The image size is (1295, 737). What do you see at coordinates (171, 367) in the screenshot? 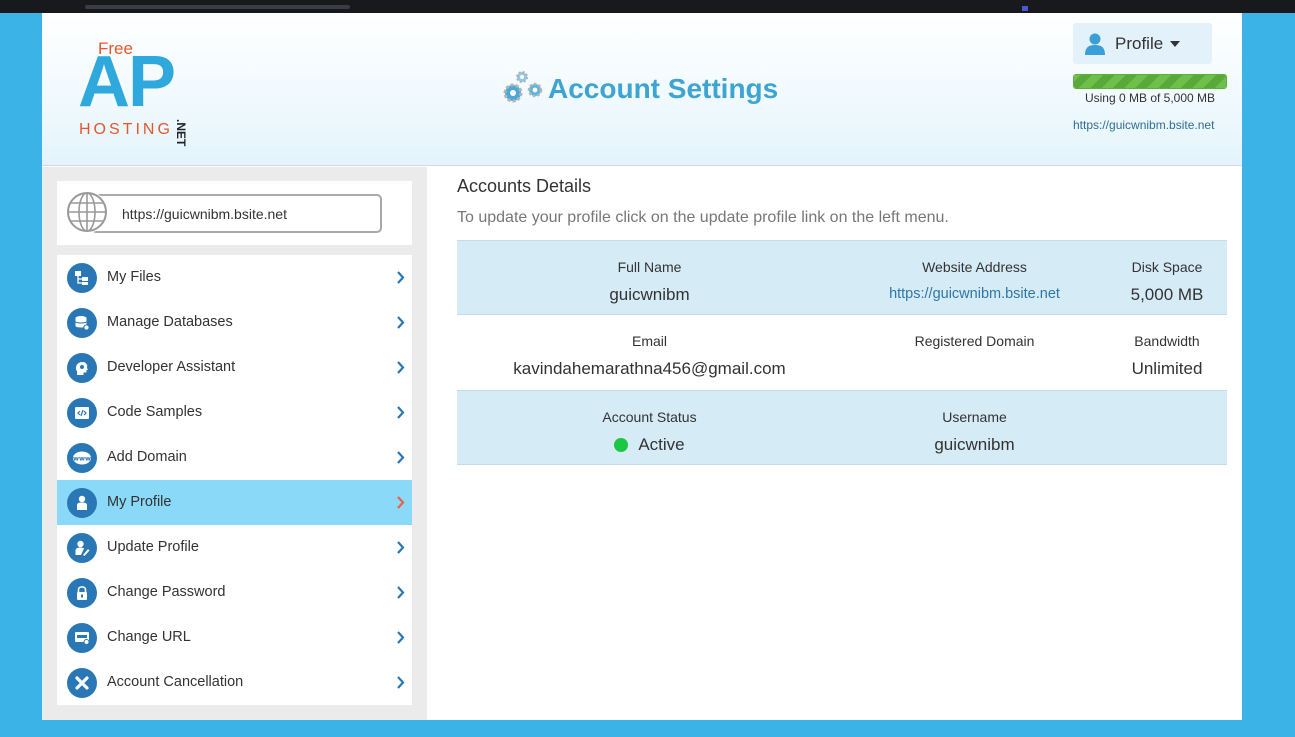
I see `sidebar-item-label: Developer Assistant` at bounding box center [171, 367].